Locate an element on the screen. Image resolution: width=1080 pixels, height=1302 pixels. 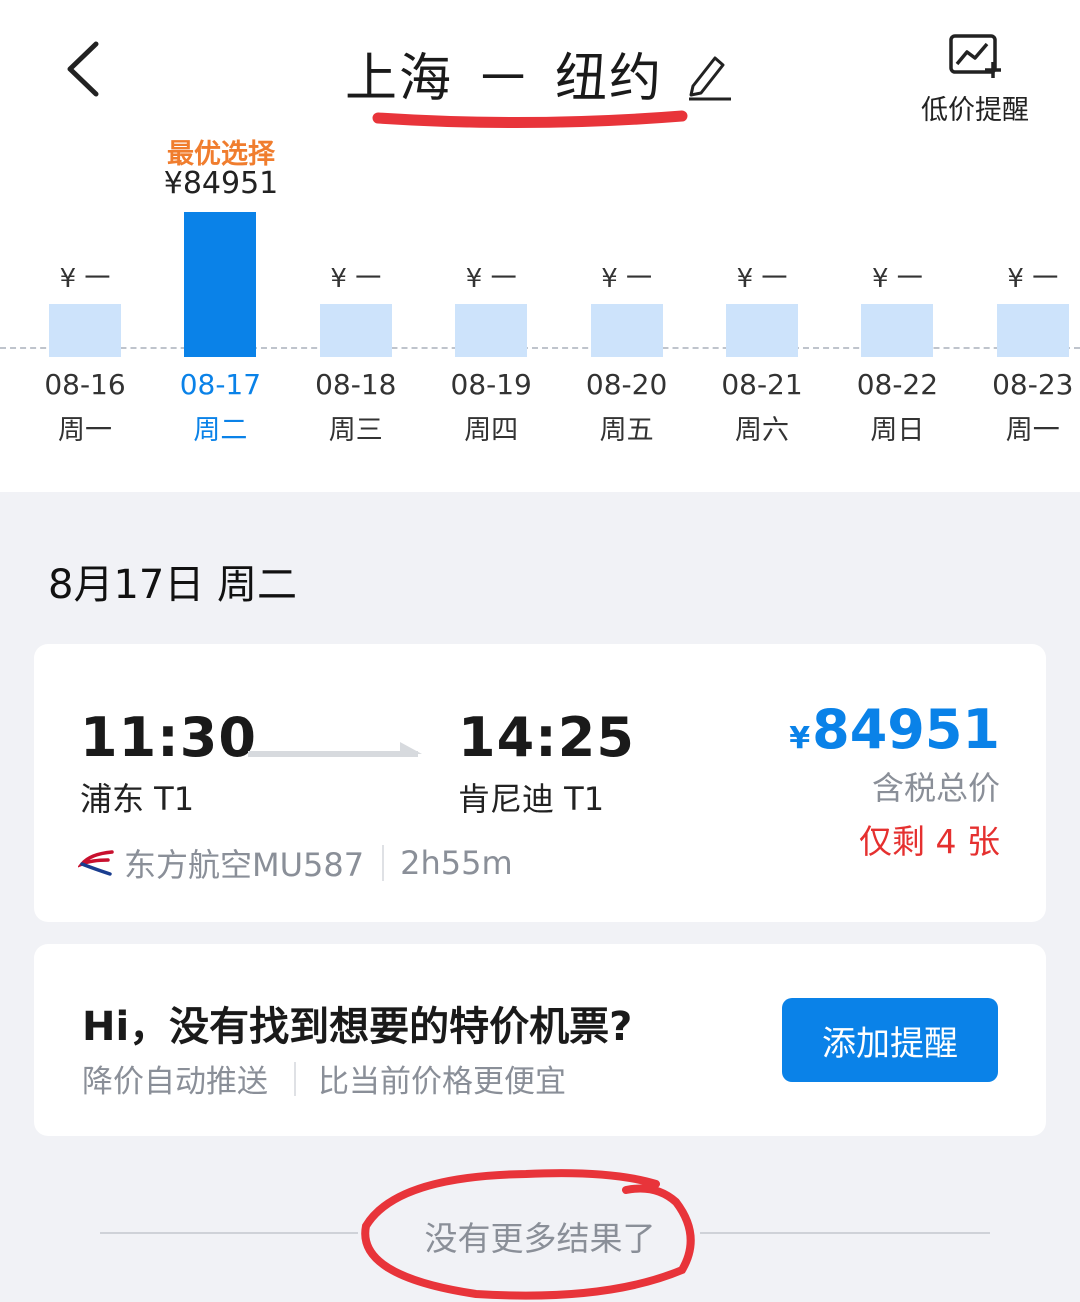
day-weekday: 周五 is located at coordinates (626, 430).